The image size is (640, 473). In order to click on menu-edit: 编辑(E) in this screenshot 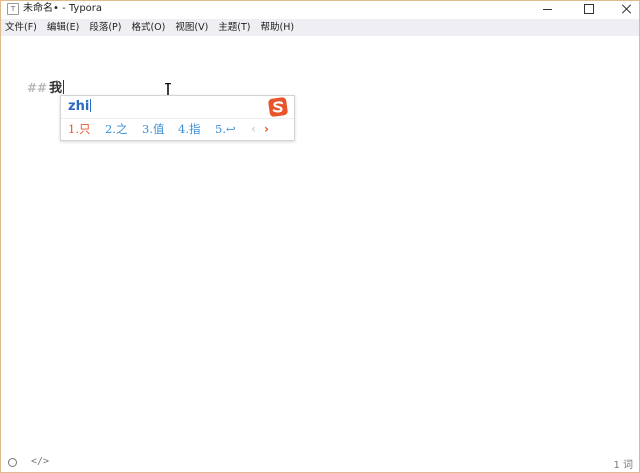, I will do `click(63, 27)`.